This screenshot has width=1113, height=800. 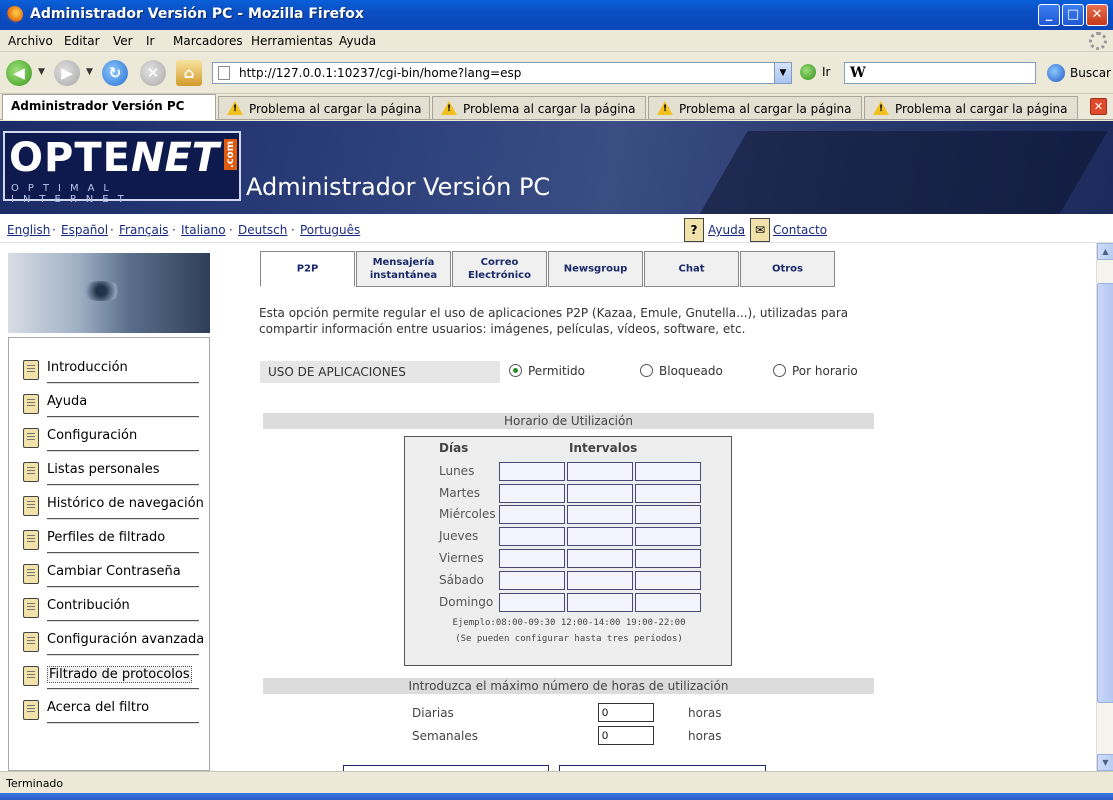 I want to click on sidebar-item-historico: Histórico de navegación, so click(x=112, y=505).